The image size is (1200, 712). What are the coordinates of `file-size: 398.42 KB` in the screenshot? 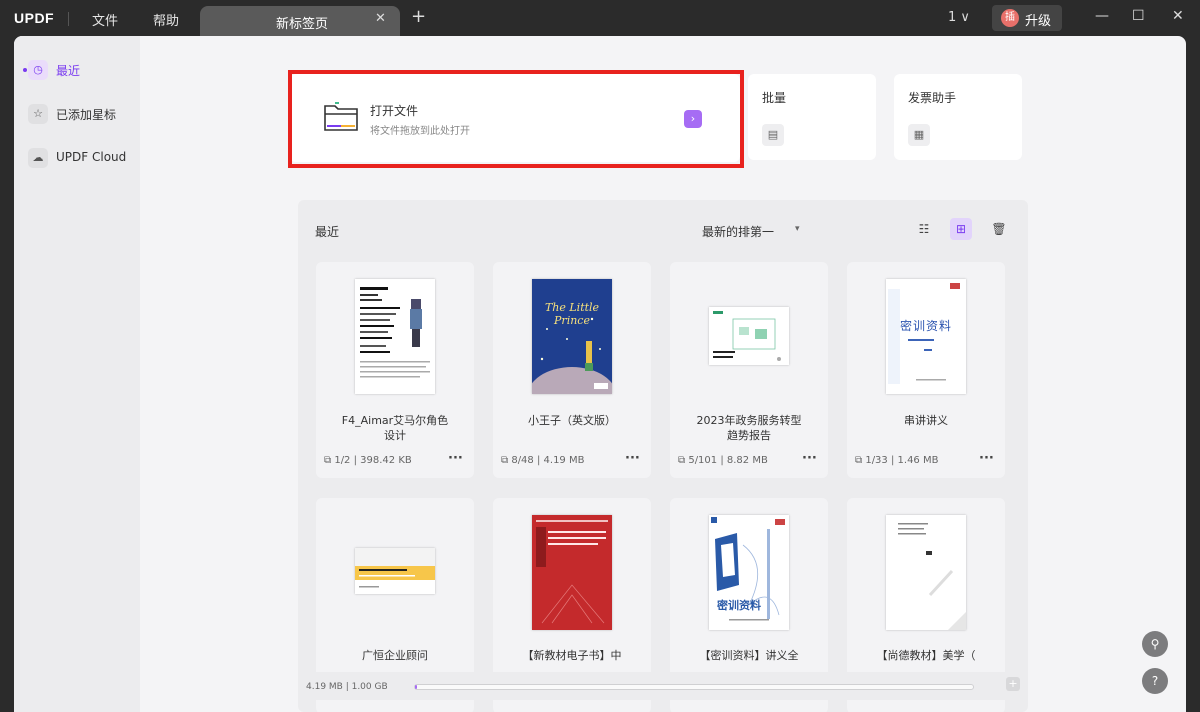 It's located at (386, 460).